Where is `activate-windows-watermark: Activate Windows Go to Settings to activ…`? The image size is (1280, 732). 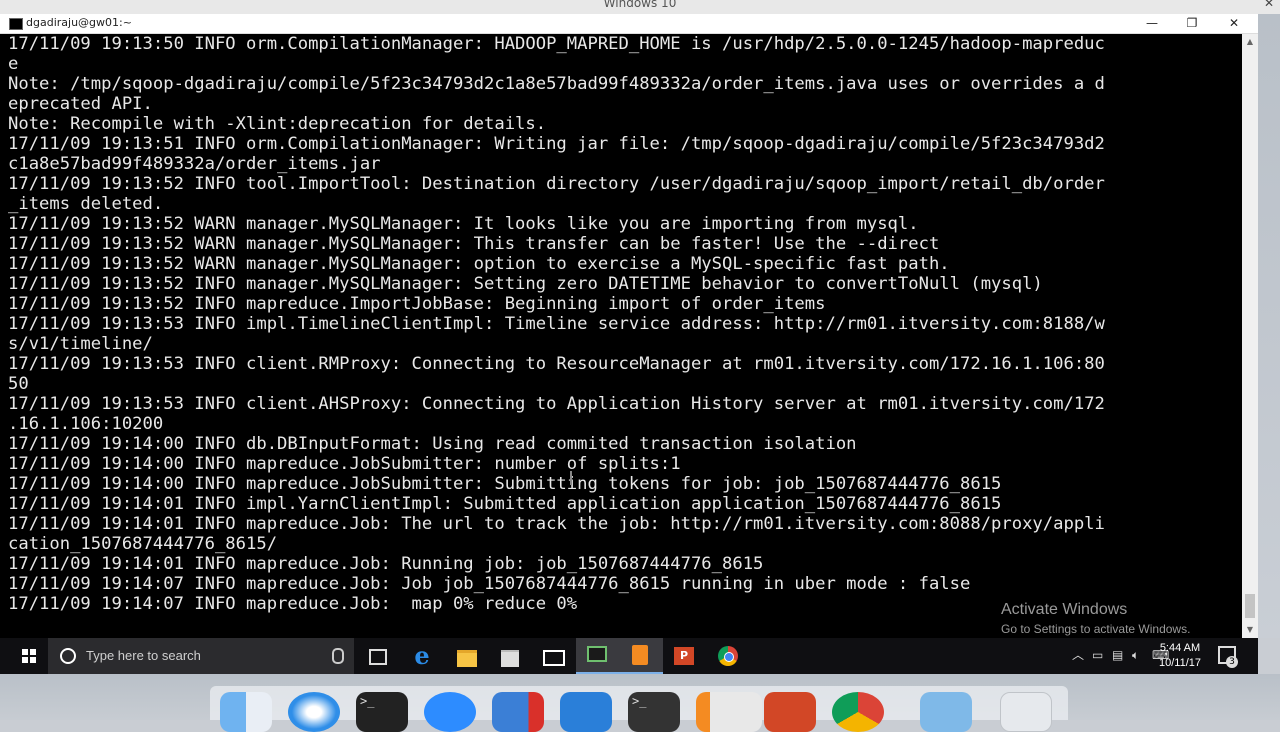 activate-windows-watermark: Activate Windows Go to Settings to activ… is located at coordinates (1095, 618).